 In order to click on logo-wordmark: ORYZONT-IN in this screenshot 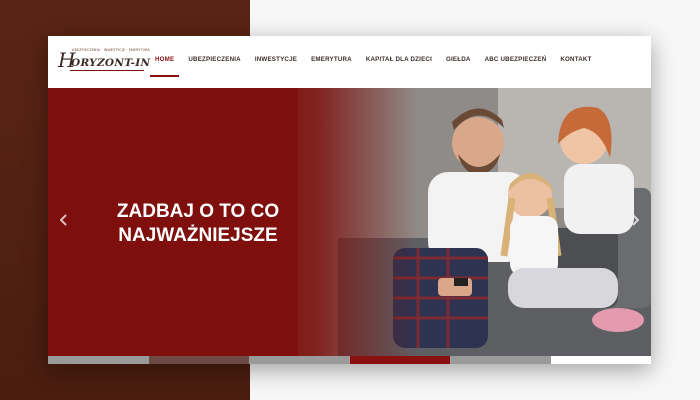, I will do `click(111, 63)`.